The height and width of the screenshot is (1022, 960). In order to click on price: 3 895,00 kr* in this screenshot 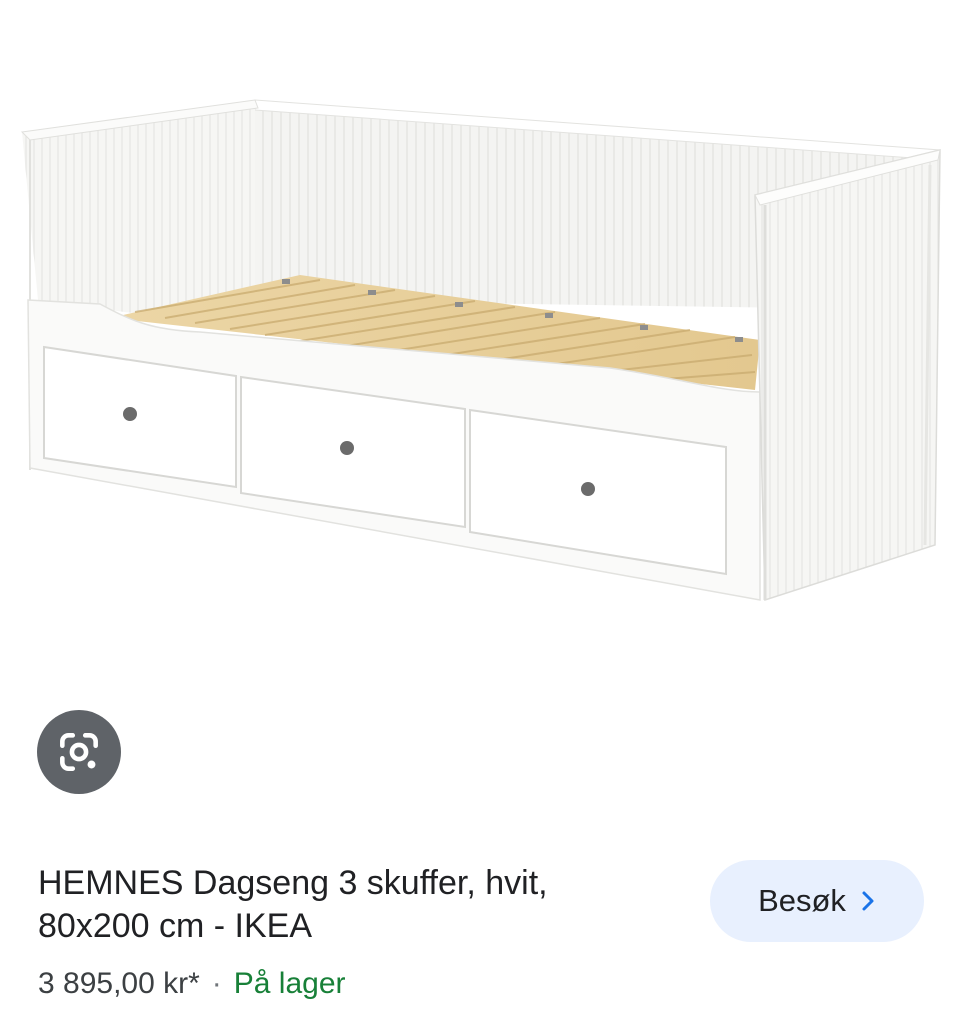, I will do `click(119, 983)`.